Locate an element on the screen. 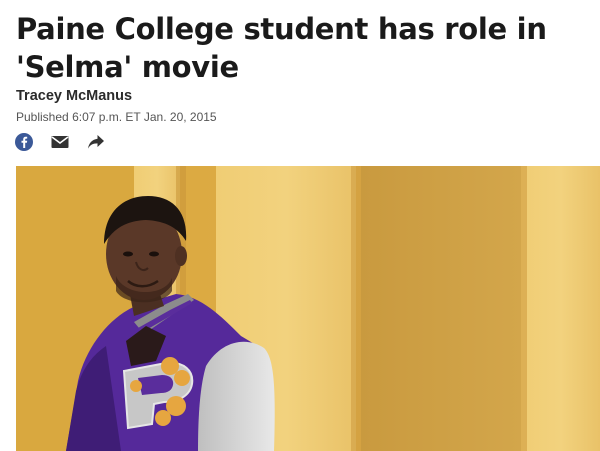 The width and height of the screenshot is (600, 451). more-share-button is located at coordinates (96, 142).